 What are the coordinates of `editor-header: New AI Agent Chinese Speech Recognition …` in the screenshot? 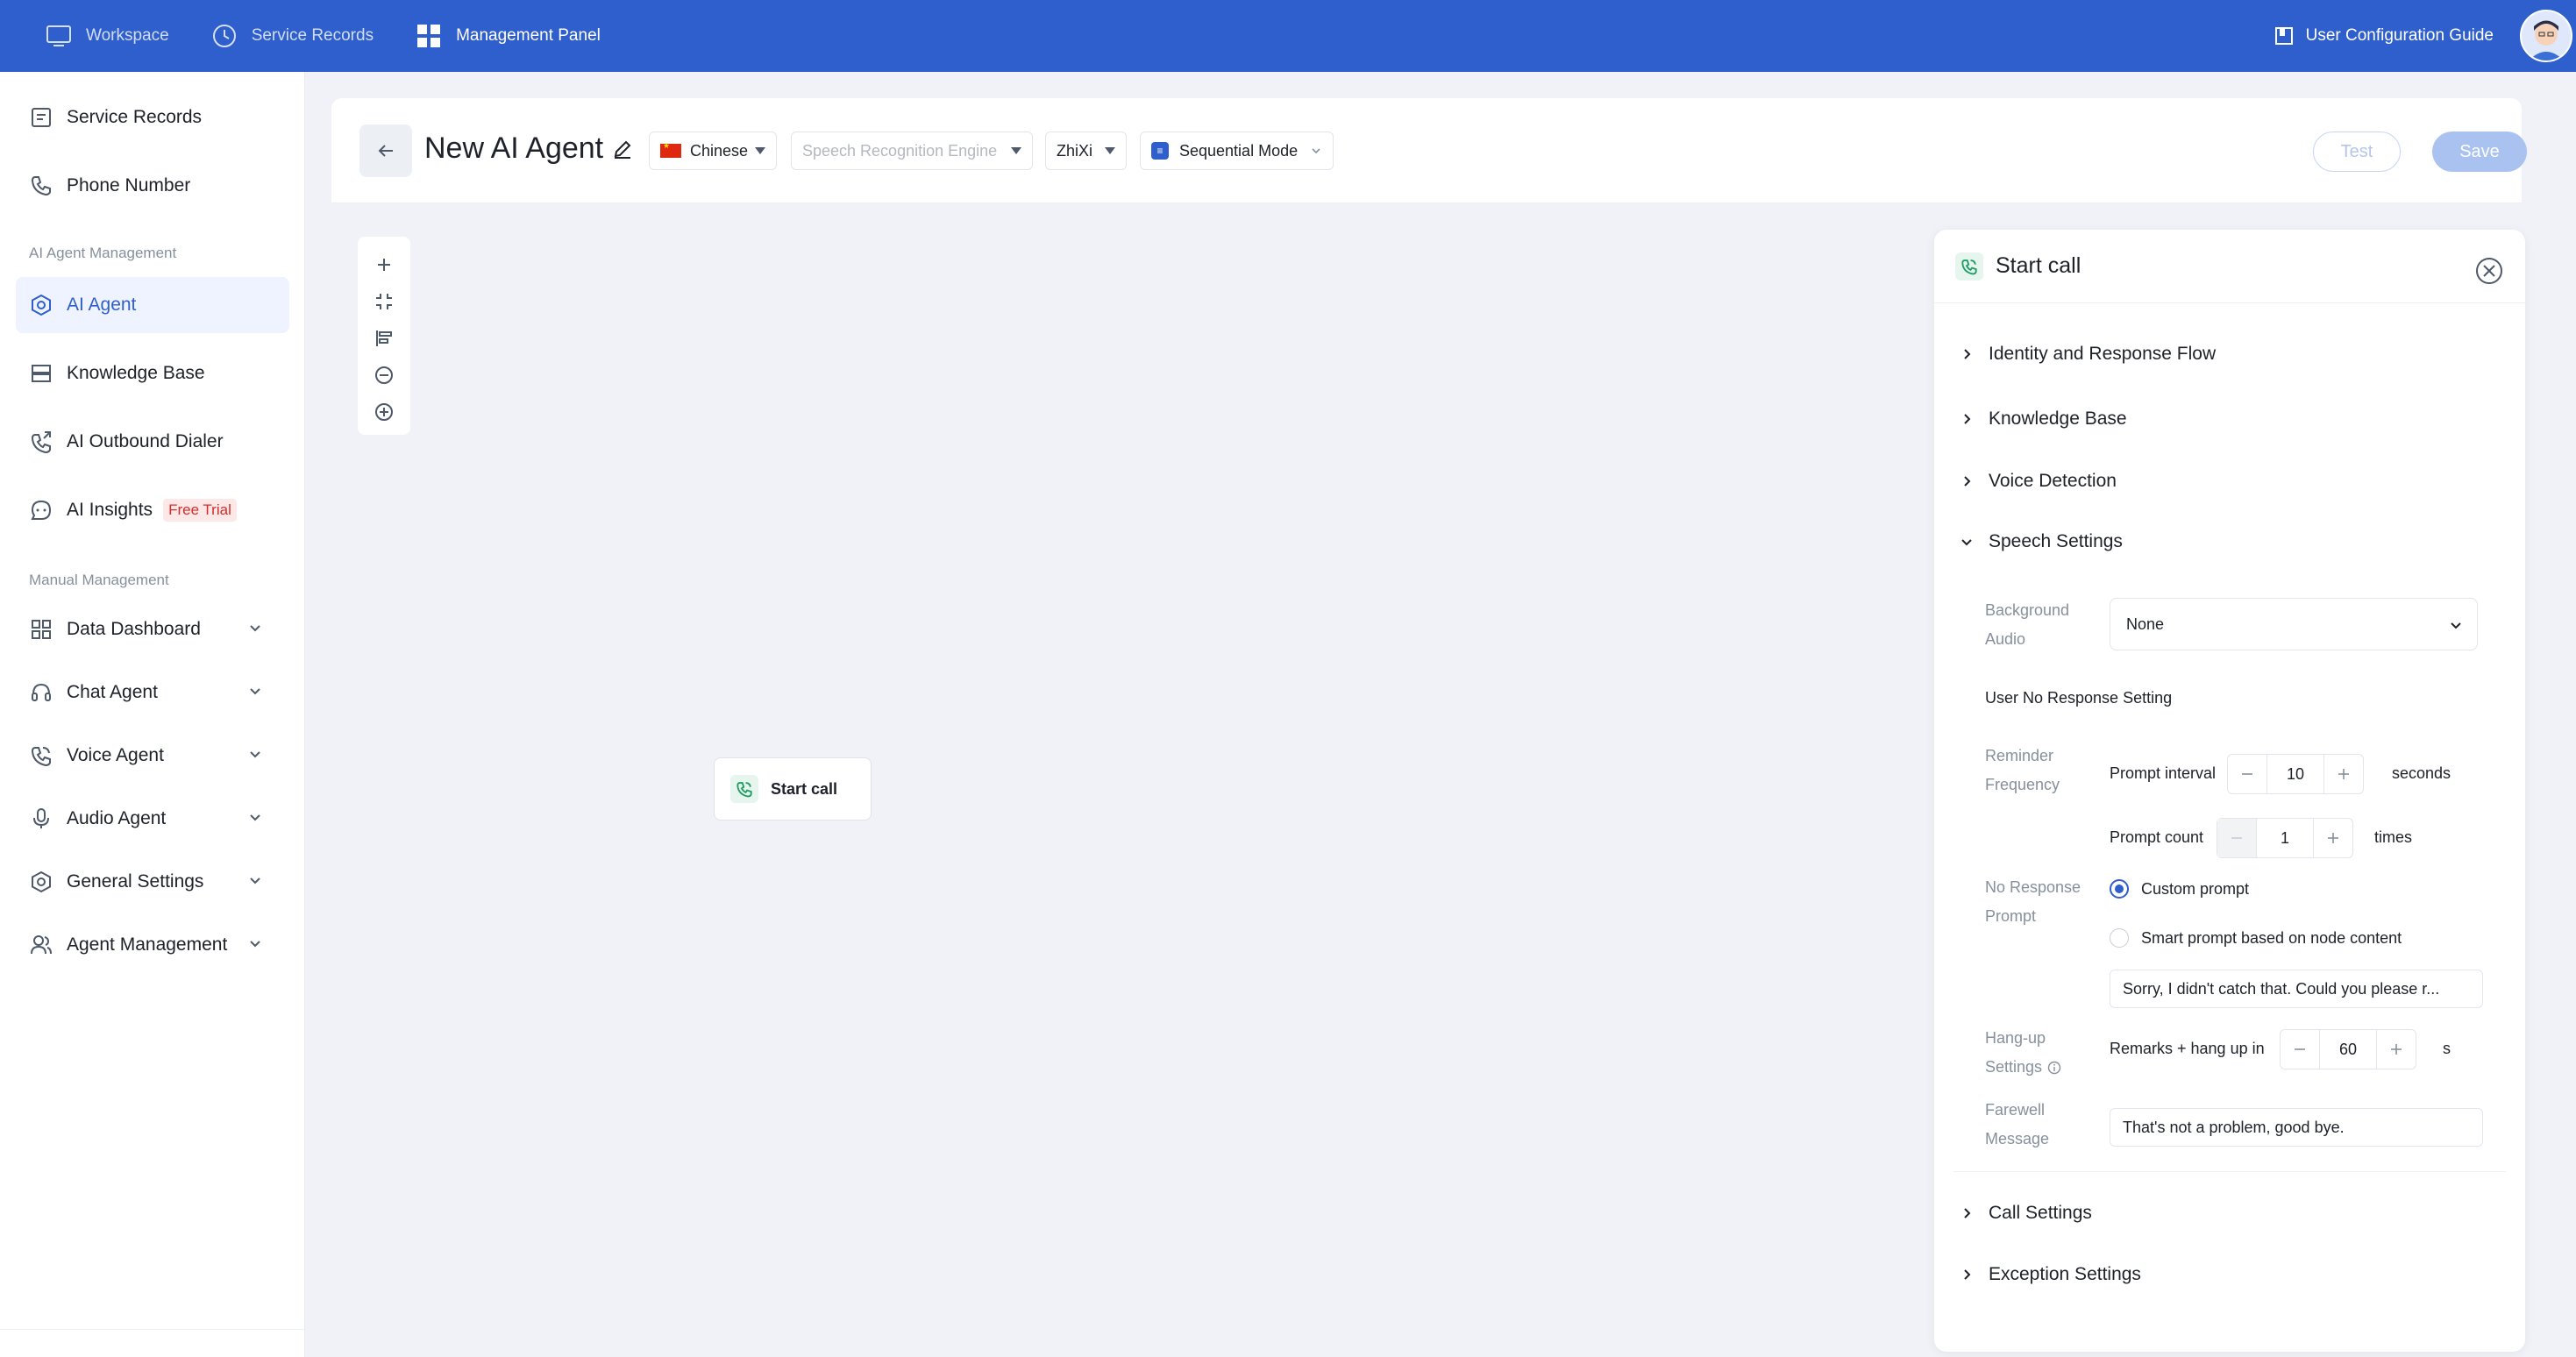 It's located at (1429, 150).